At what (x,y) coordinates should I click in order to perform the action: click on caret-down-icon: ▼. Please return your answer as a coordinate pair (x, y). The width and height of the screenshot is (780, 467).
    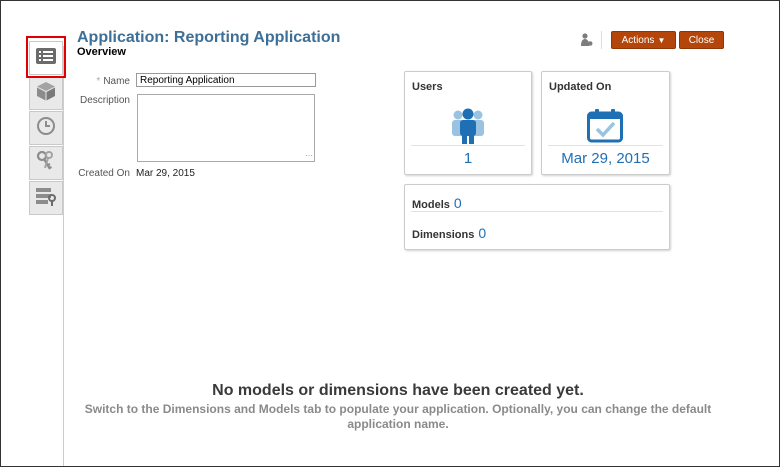
    Looking at the image, I should click on (661, 40).